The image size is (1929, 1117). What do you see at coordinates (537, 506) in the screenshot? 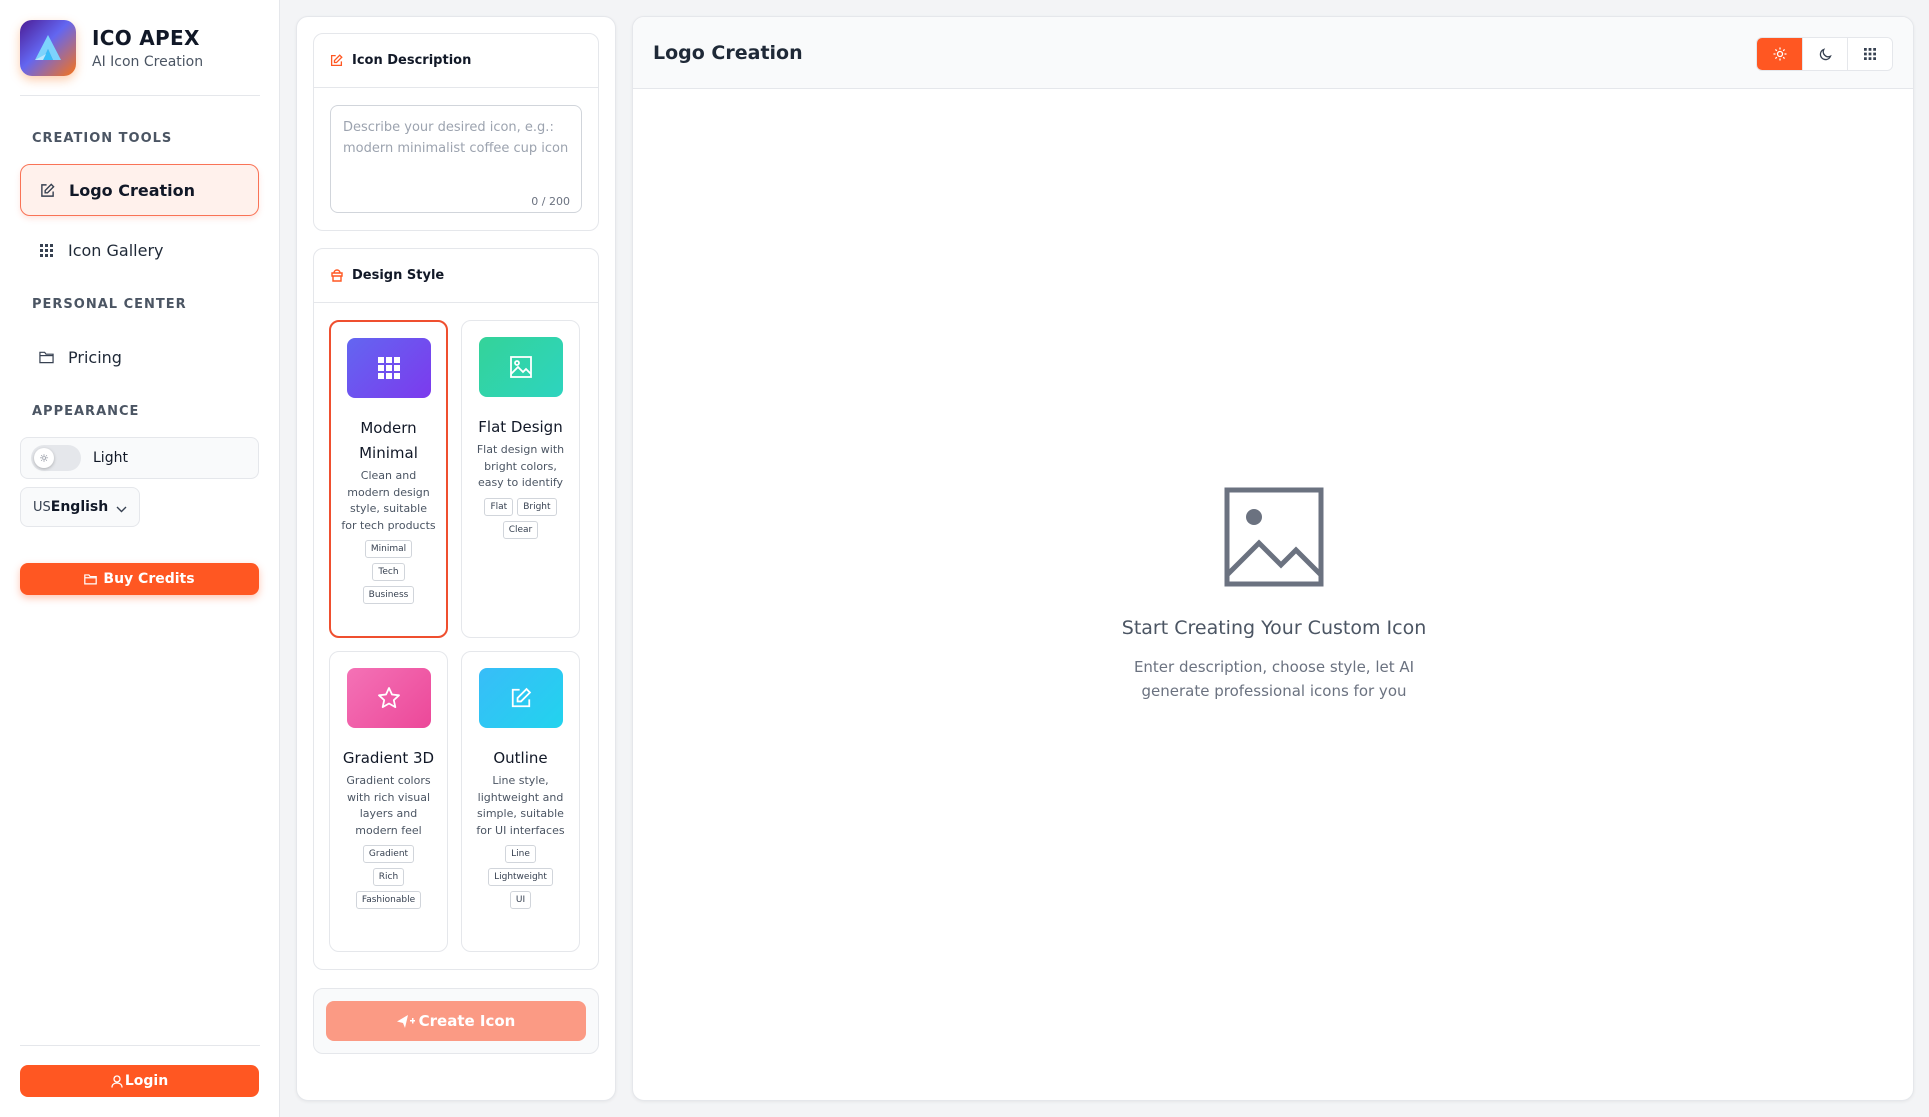
I see `style-tag: Bright` at bounding box center [537, 506].